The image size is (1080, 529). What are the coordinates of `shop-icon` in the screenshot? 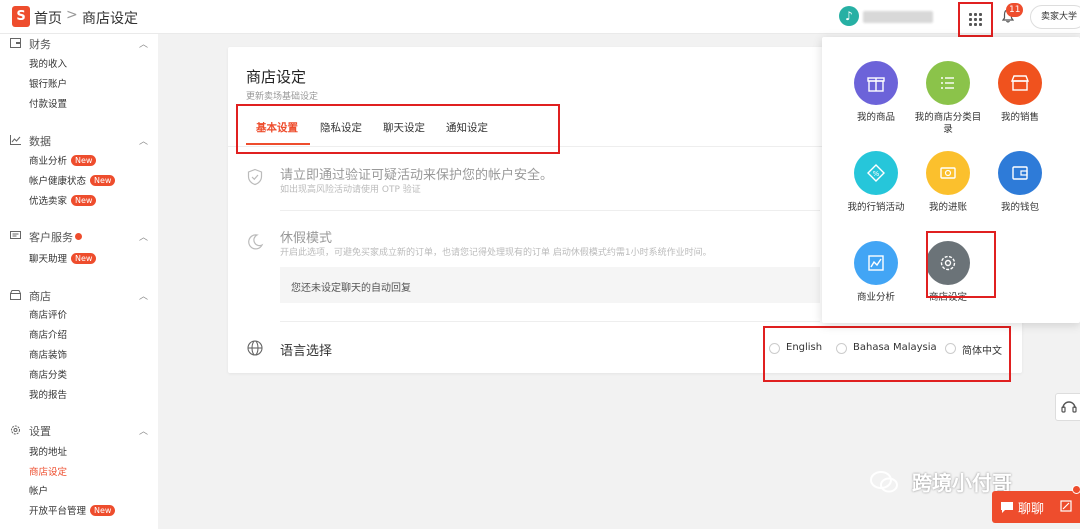 It's located at (15, 295).